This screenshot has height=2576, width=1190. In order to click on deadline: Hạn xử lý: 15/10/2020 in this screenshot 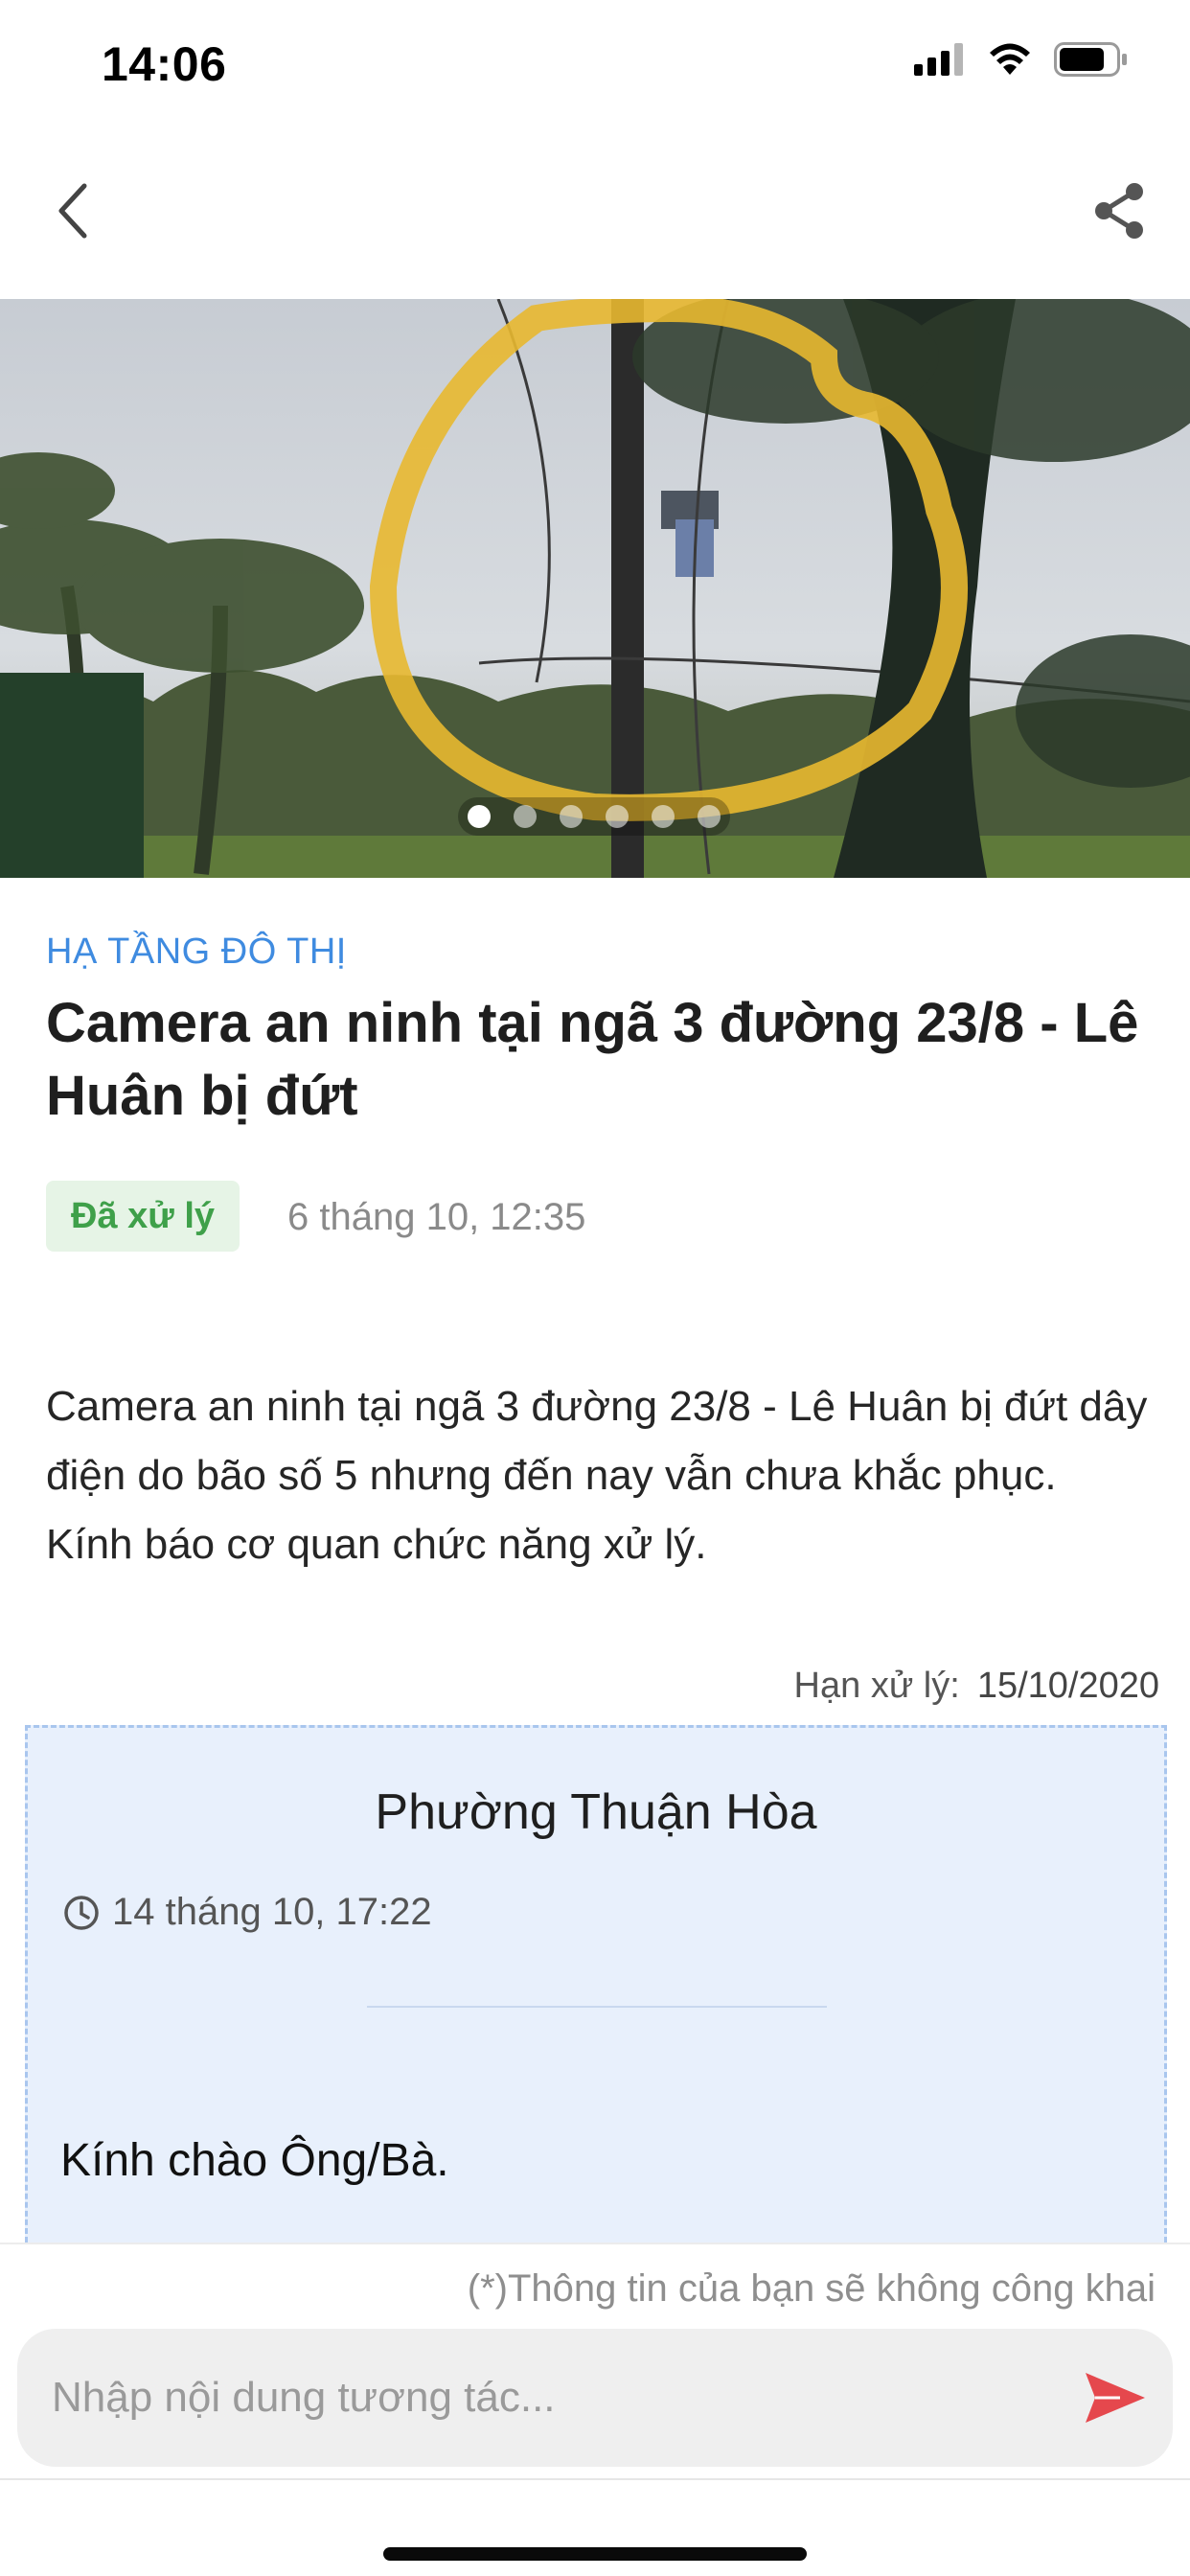, I will do `click(977, 1686)`.